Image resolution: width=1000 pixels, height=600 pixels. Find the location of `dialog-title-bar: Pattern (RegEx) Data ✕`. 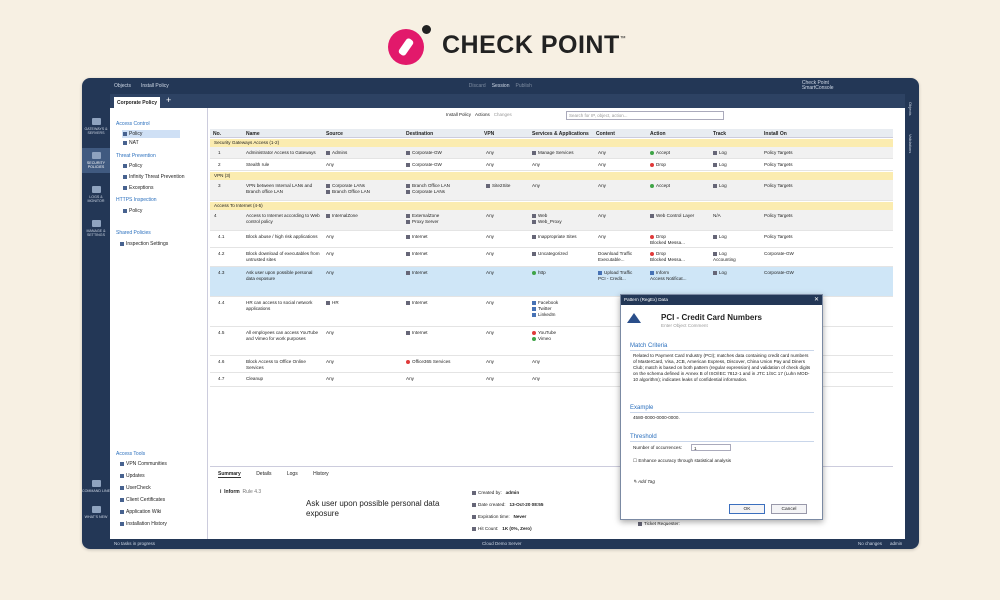

dialog-title-bar: Pattern (RegEx) Data ✕ is located at coordinates (721, 300).